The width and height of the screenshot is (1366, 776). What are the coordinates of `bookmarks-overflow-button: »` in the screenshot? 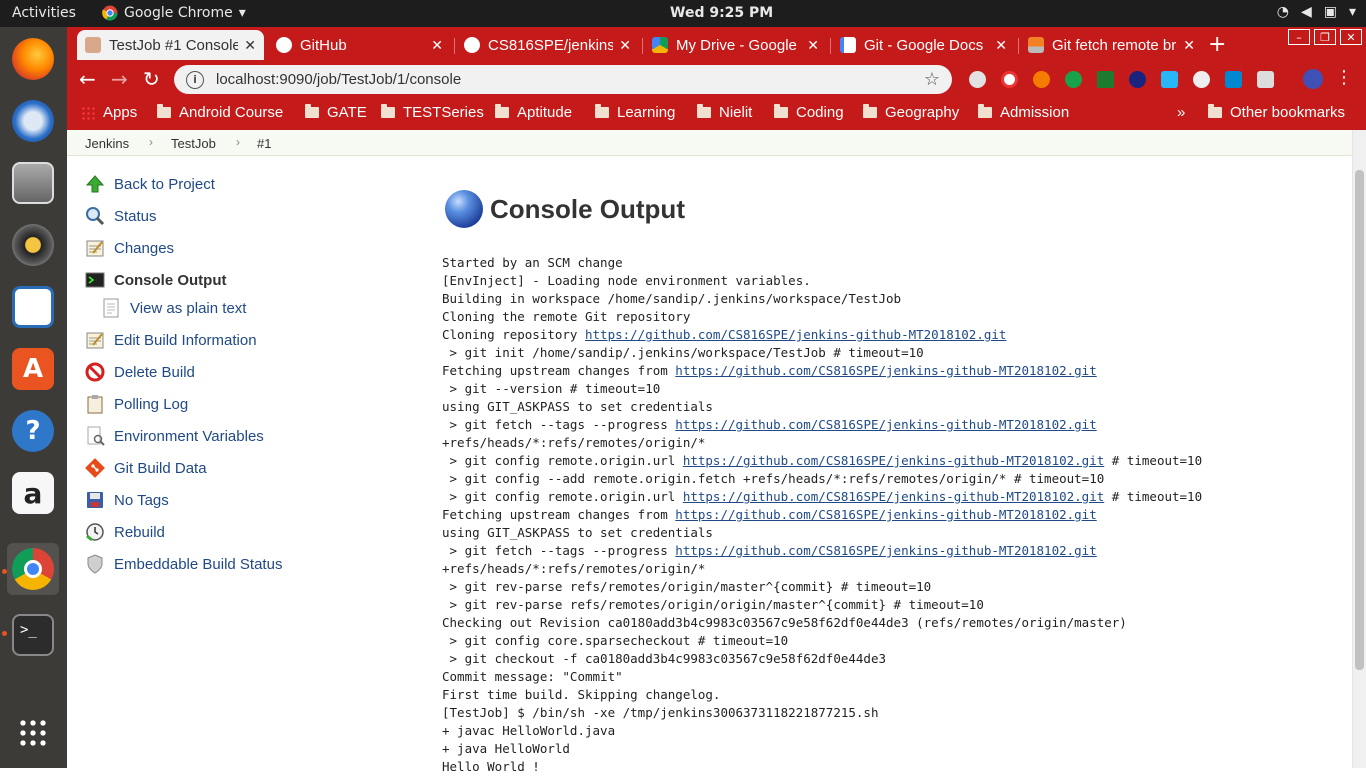 It's located at (1181, 112).